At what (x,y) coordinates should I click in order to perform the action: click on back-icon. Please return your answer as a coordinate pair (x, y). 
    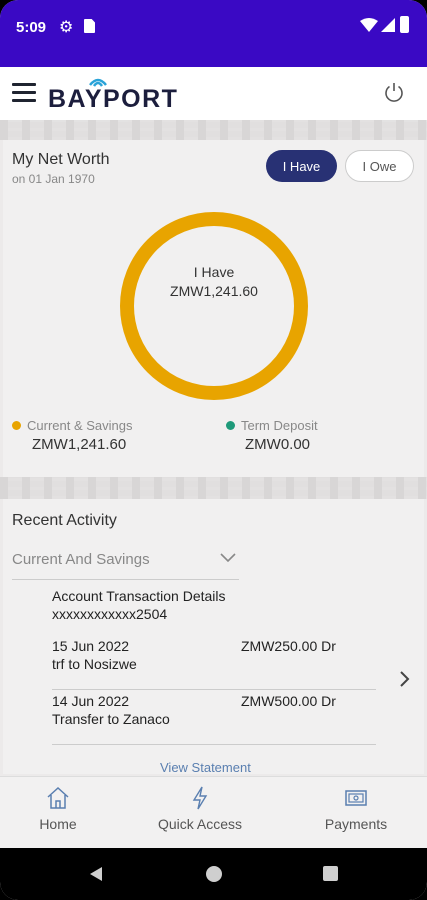
    Looking at the image, I should click on (96, 874).